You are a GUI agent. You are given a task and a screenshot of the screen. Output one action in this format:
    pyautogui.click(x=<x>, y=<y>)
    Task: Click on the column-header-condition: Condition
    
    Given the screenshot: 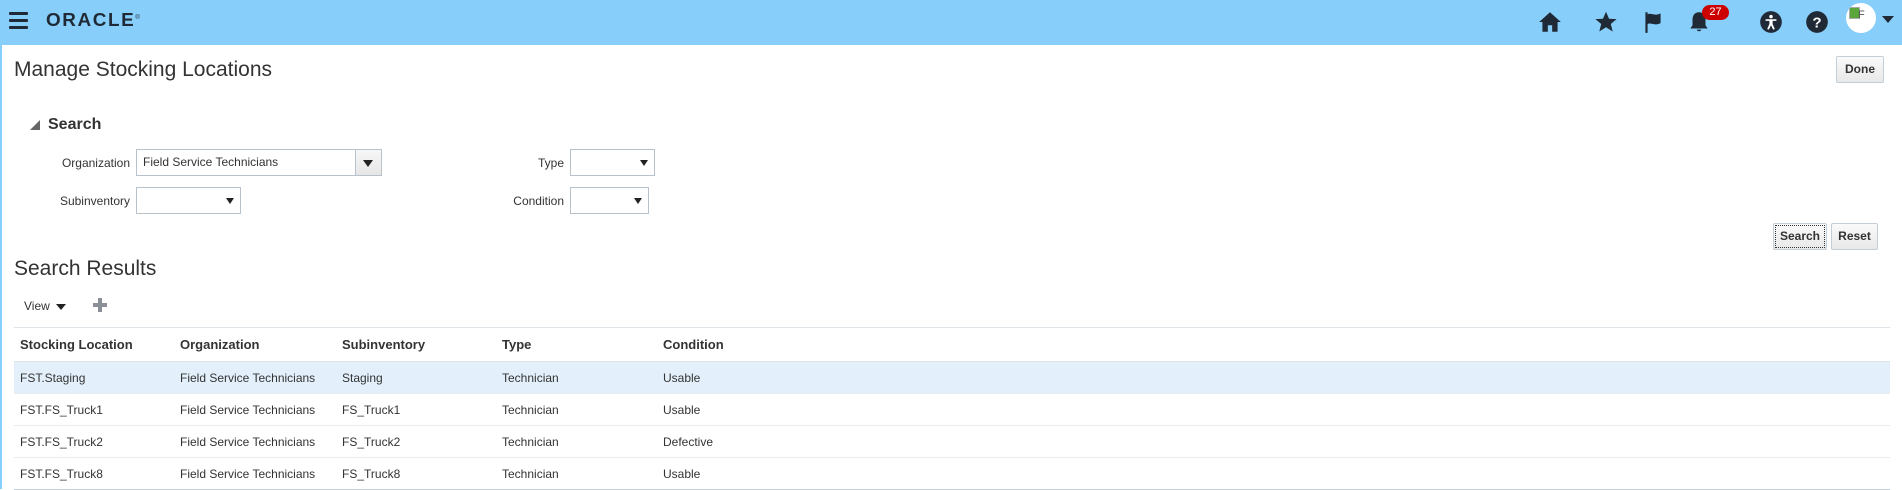 What is the action you would take?
    pyautogui.click(x=1273, y=344)
    